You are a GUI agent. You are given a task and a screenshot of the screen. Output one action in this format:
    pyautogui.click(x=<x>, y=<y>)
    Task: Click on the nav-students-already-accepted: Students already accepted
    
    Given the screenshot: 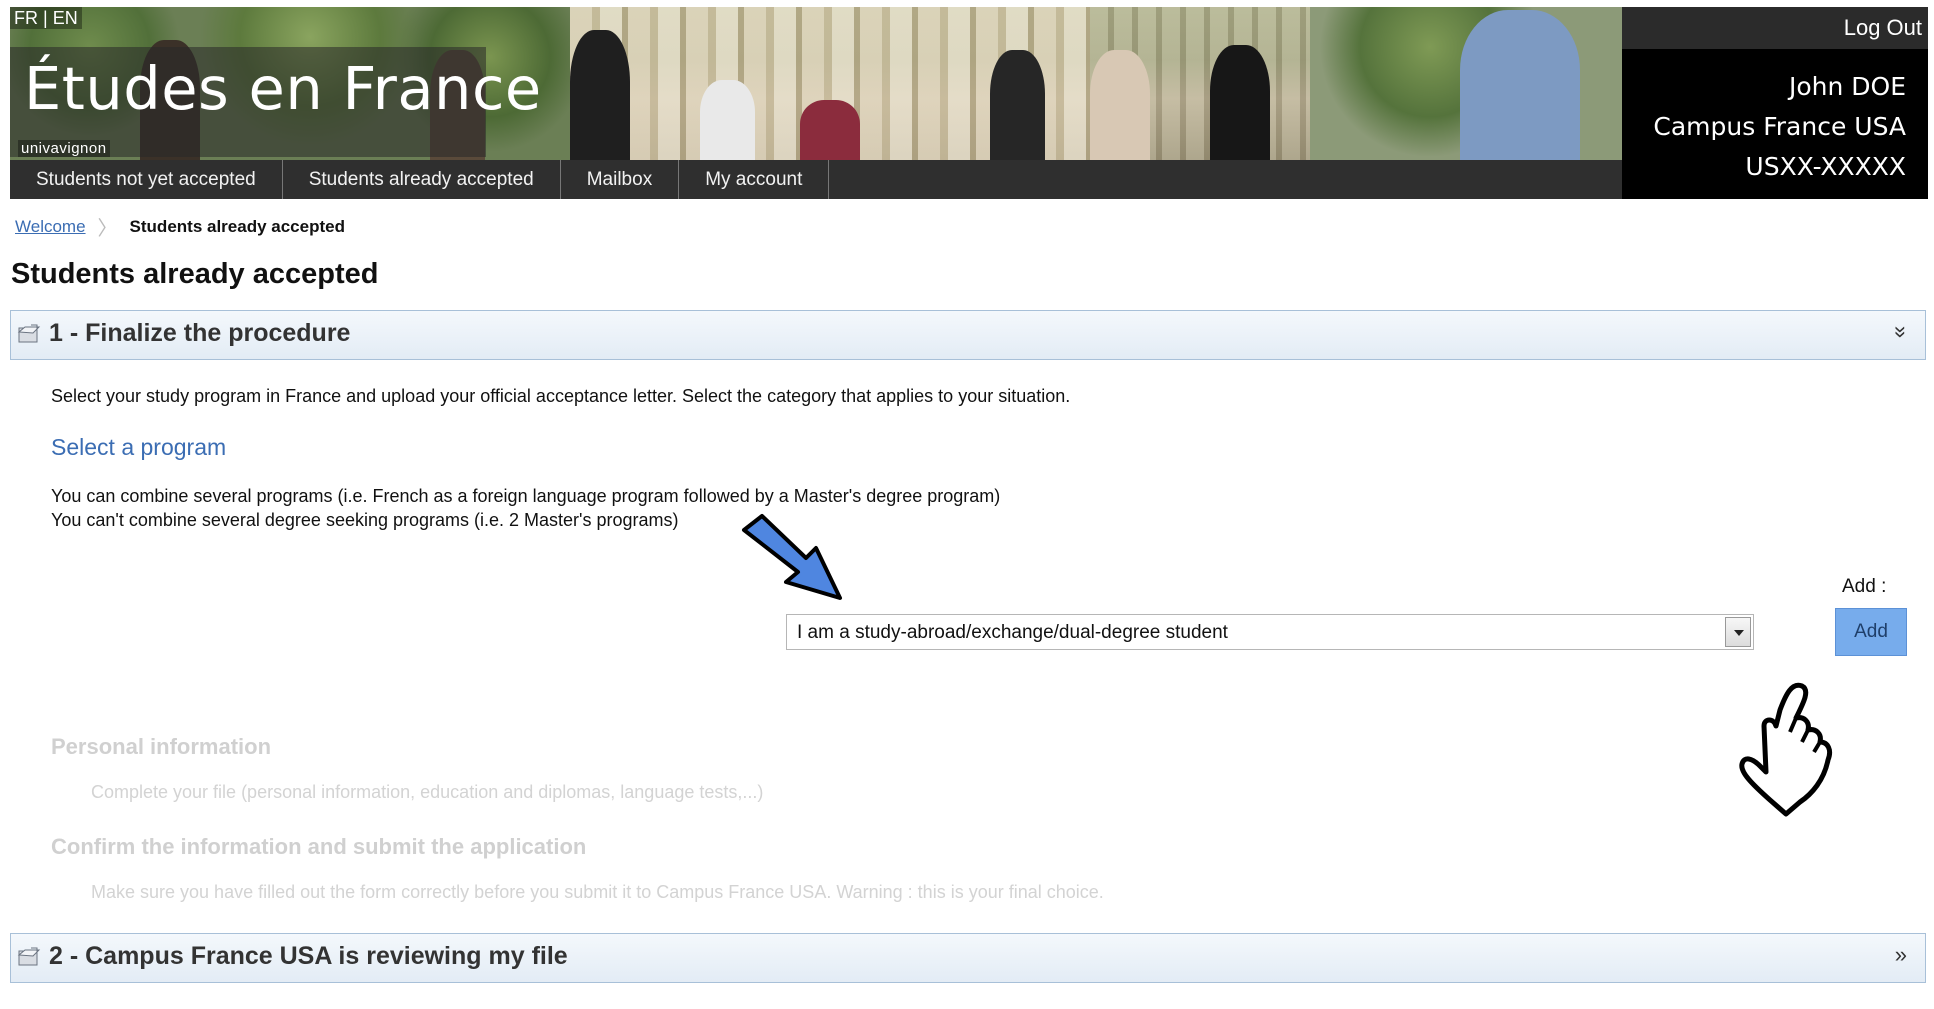 What is the action you would take?
    pyautogui.click(x=422, y=179)
    